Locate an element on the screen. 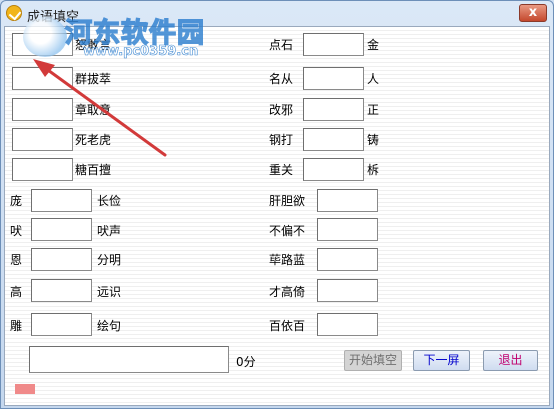 Image resolution: width=554 pixels, height=409 pixels. idiom-fragment-right-5: 柝 is located at coordinates (373, 170).